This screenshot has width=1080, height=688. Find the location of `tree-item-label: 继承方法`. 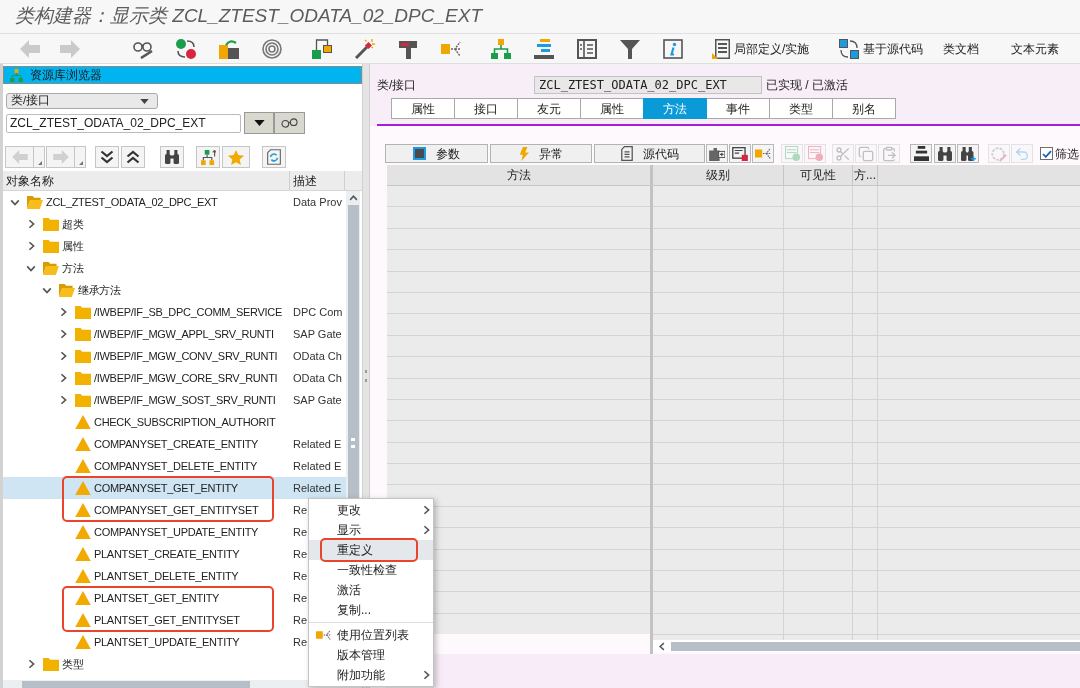

tree-item-label: 继承方法 is located at coordinates (99, 290).